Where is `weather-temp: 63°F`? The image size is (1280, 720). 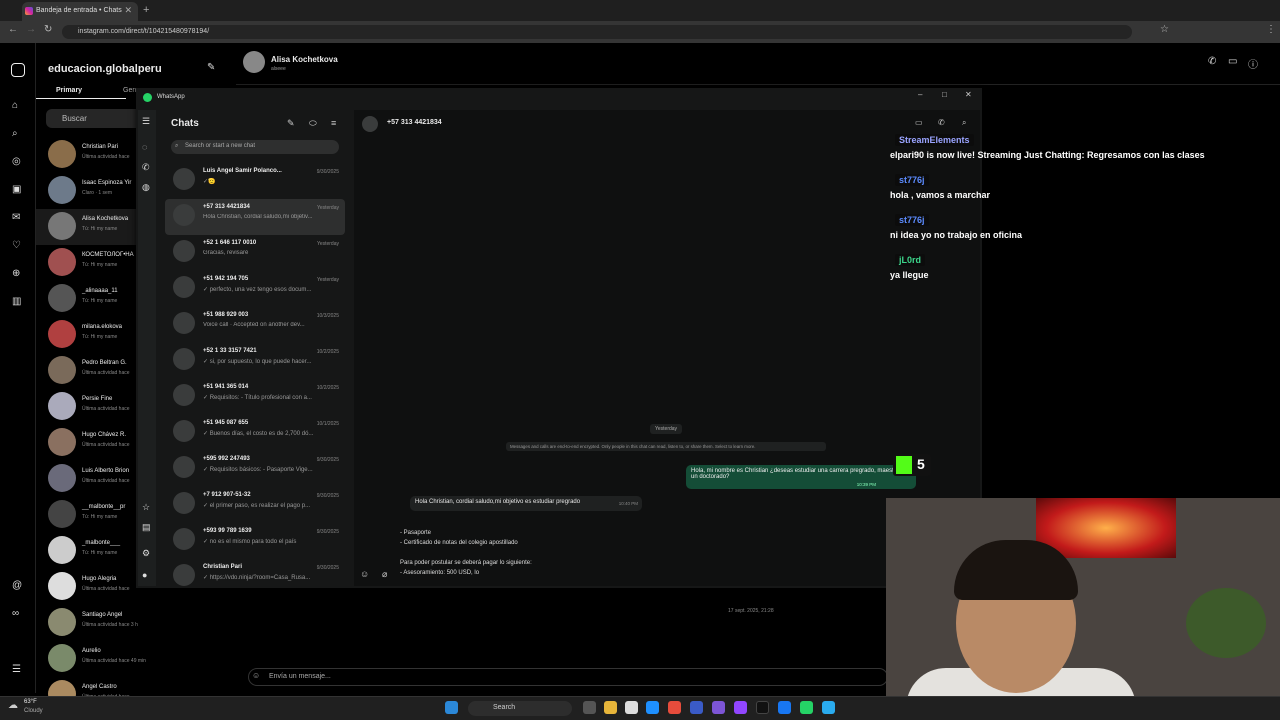 weather-temp: 63°F is located at coordinates (30, 702).